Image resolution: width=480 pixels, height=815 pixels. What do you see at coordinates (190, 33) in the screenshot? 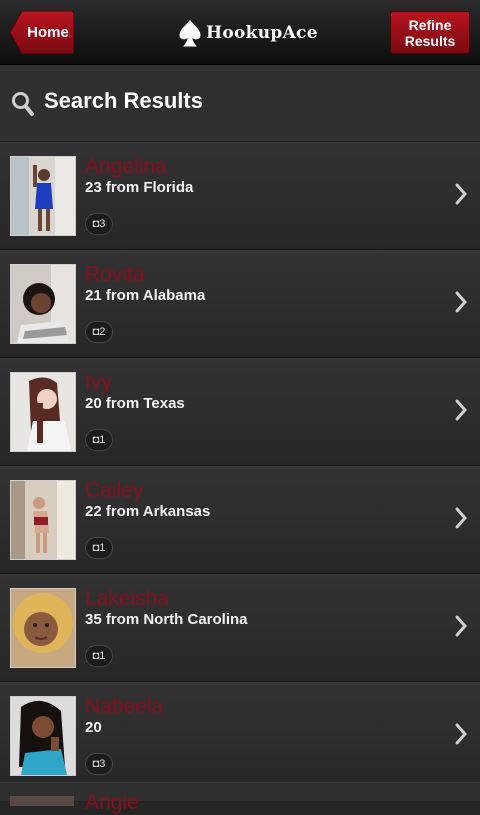
I see `spade-icon` at bounding box center [190, 33].